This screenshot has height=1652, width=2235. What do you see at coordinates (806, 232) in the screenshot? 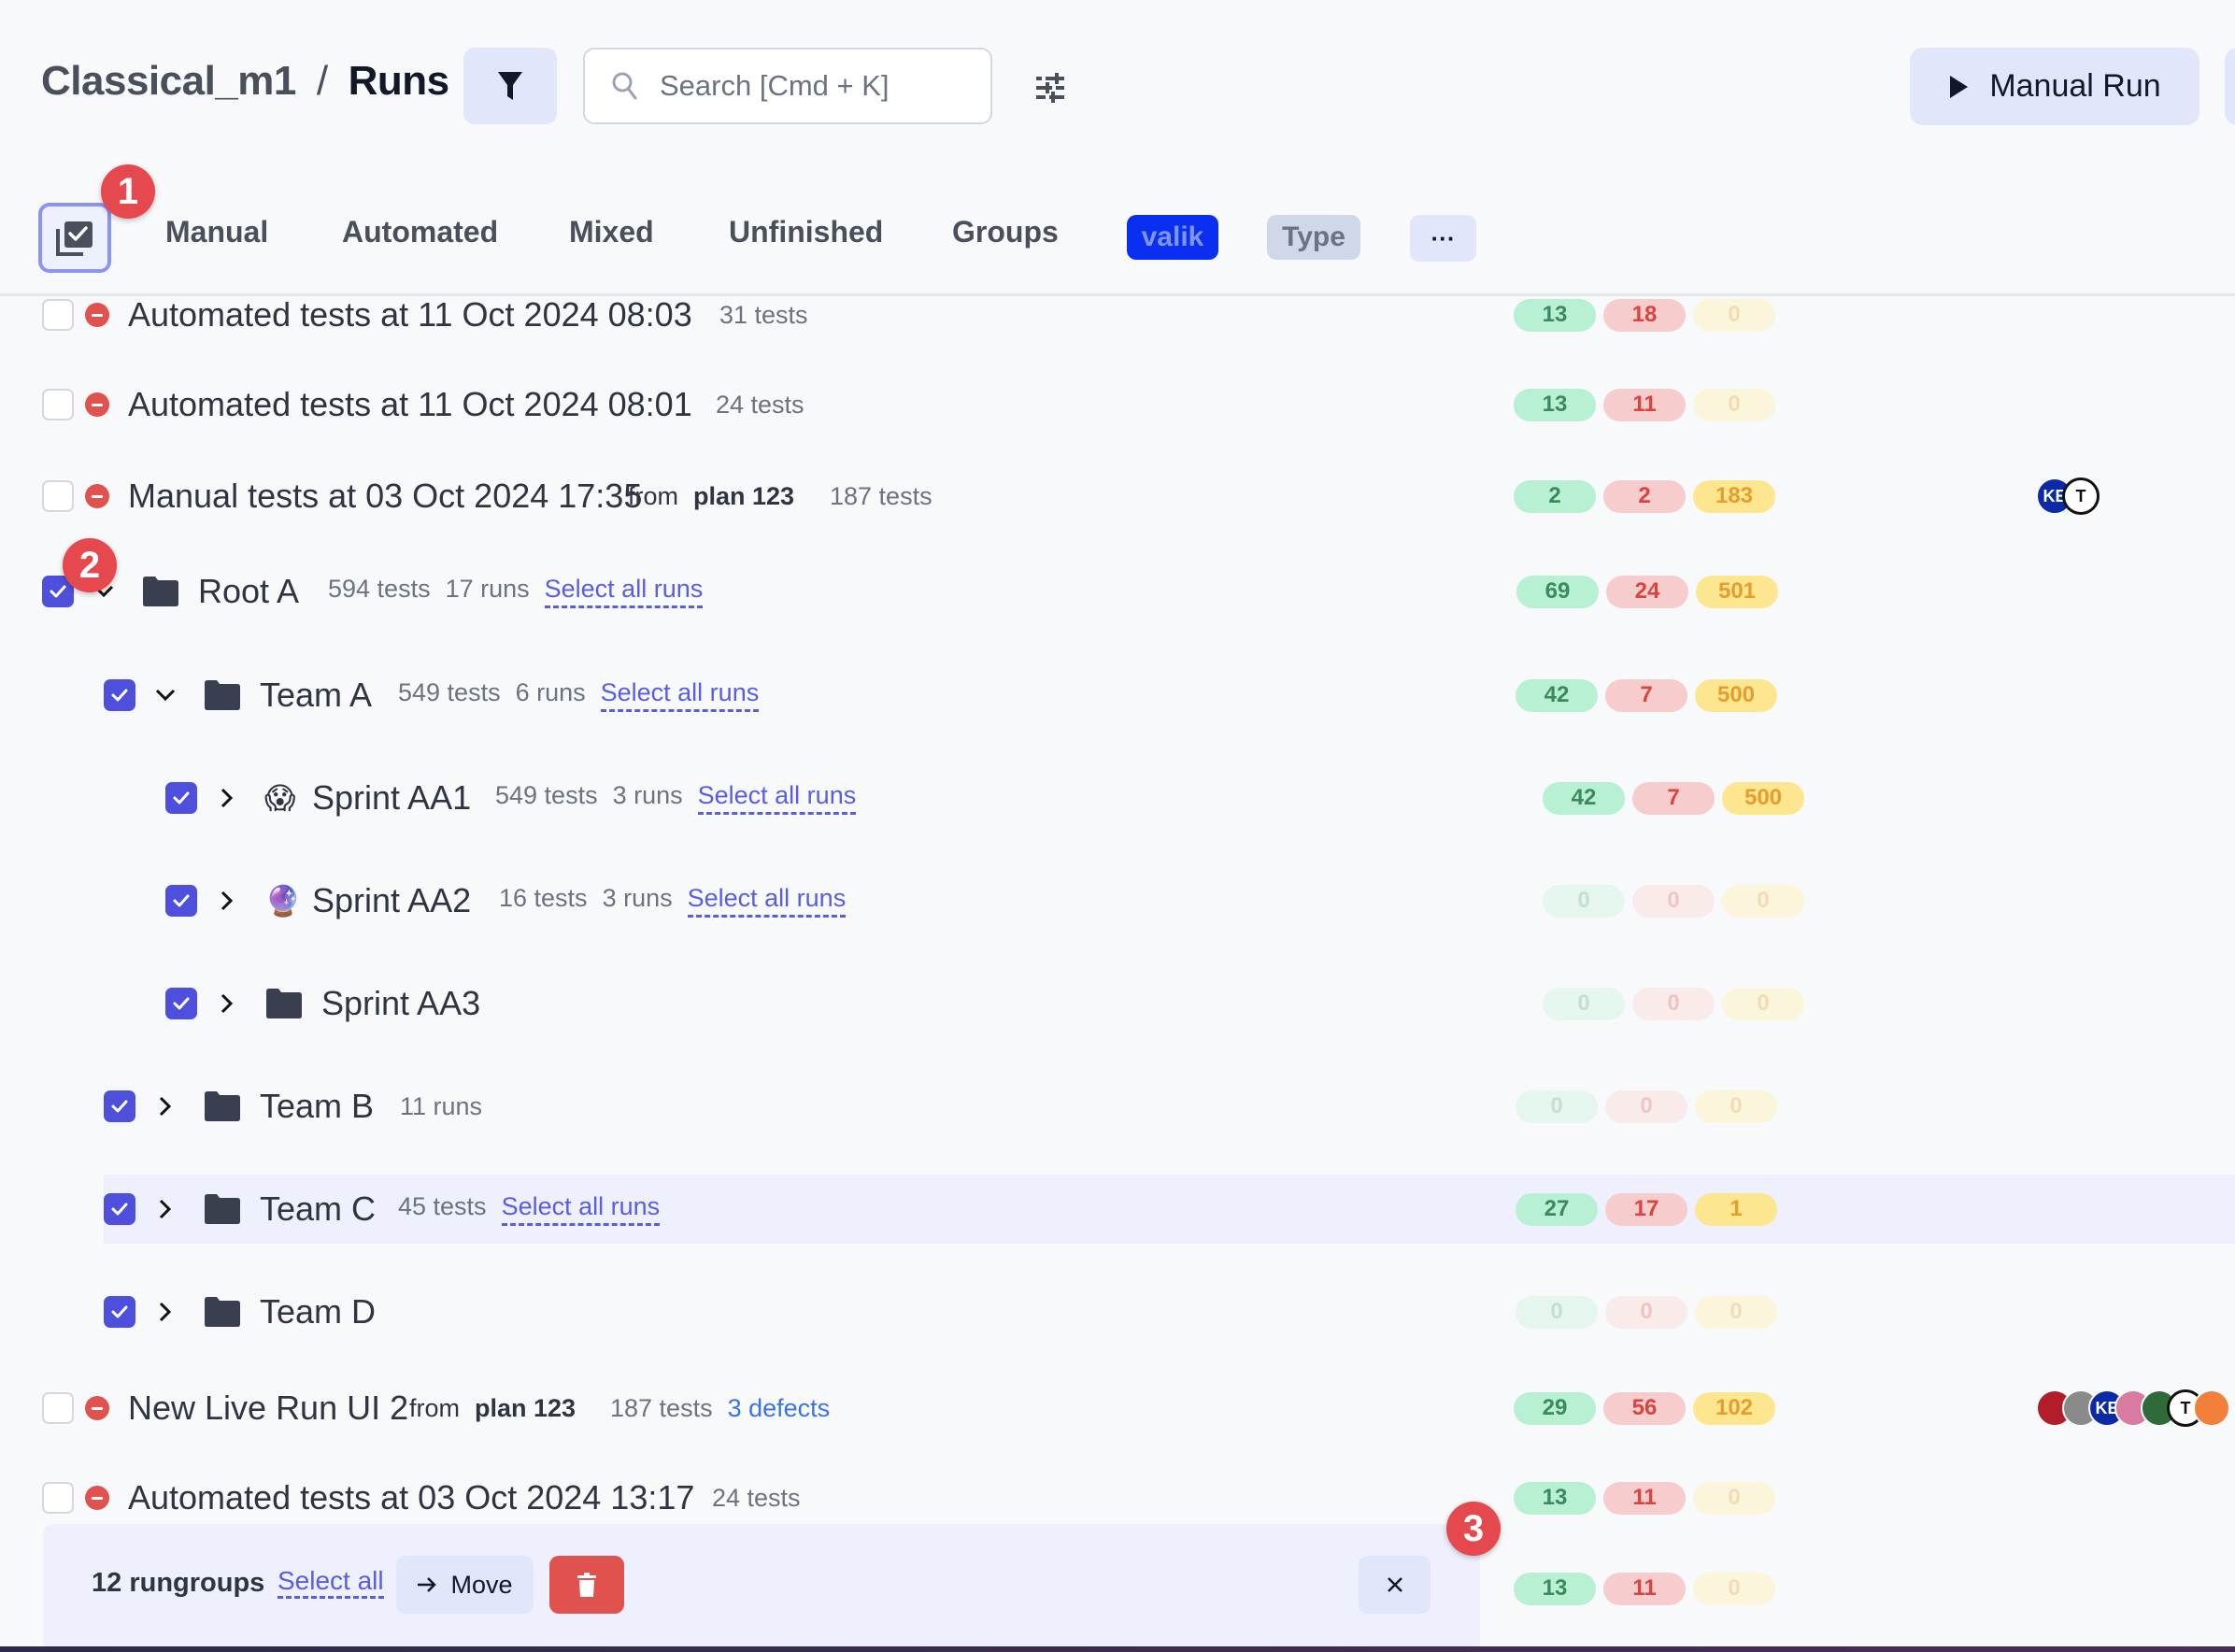
I see `tab-unfinished: Unfinished` at bounding box center [806, 232].